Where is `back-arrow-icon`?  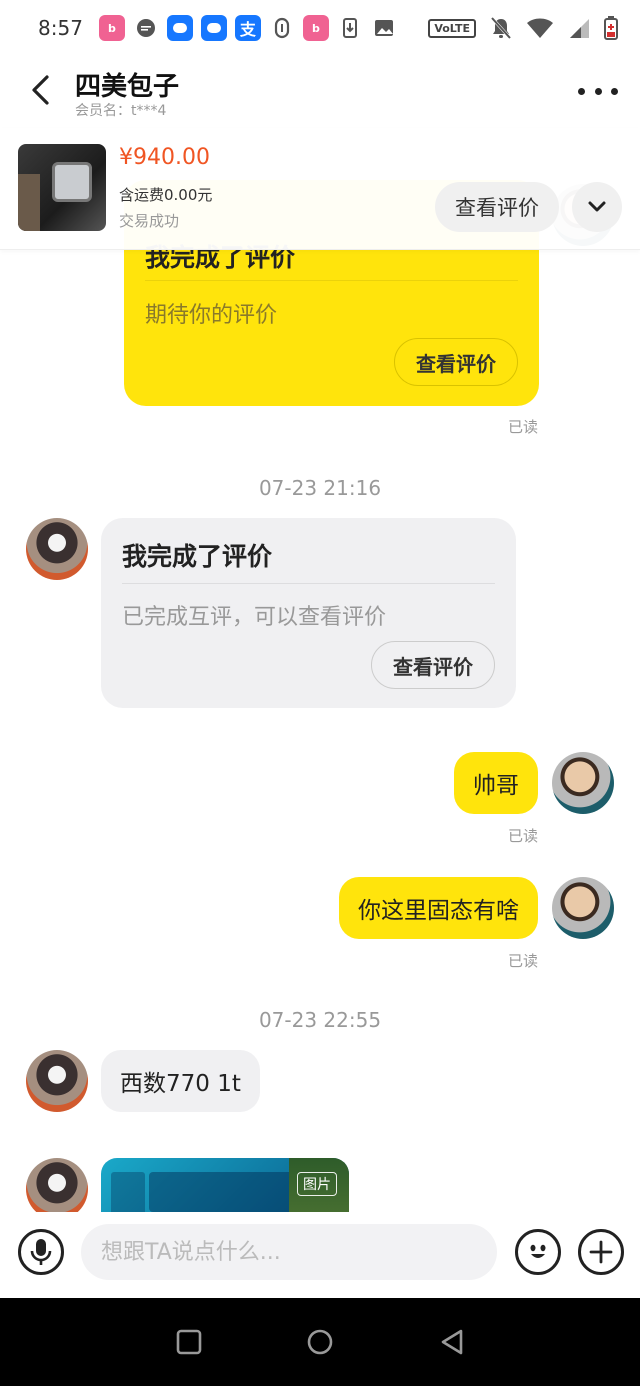
back-arrow-icon is located at coordinates (40, 90).